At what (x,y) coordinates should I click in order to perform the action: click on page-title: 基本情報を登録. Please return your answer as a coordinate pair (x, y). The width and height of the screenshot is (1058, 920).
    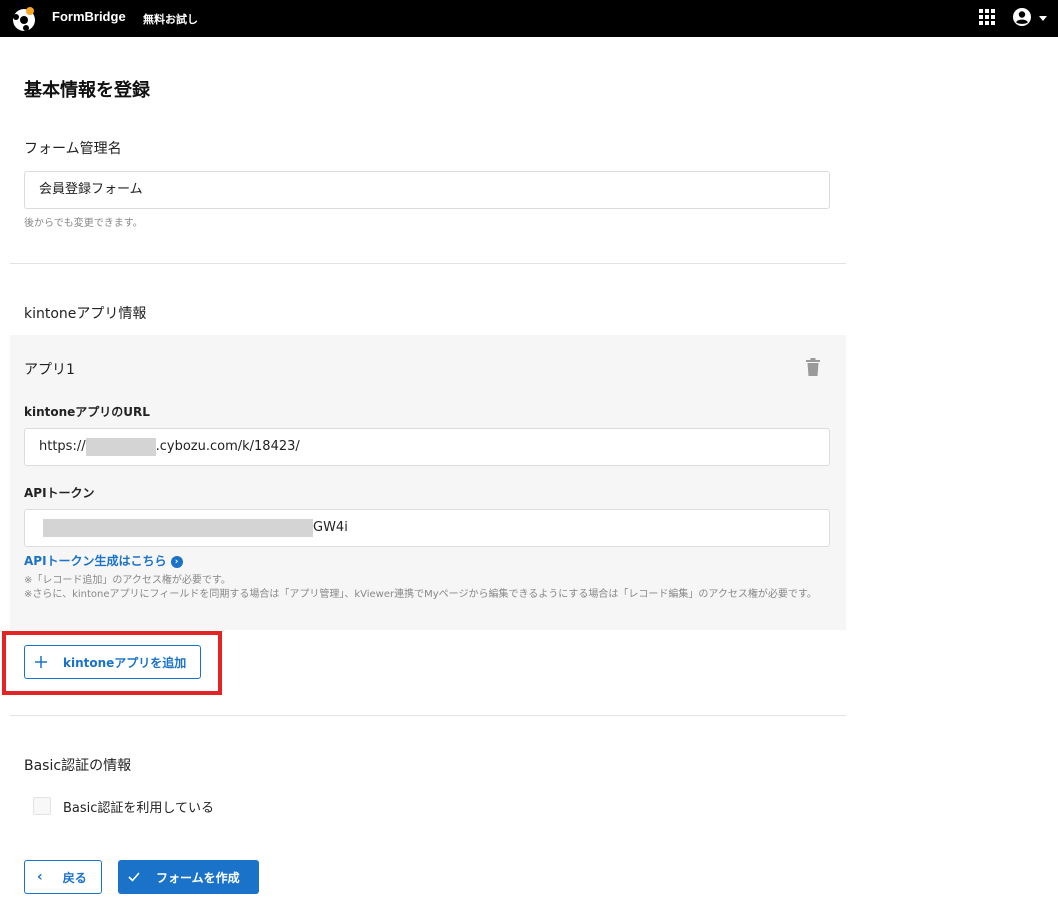
    Looking at the image, I should click on (87, 90).